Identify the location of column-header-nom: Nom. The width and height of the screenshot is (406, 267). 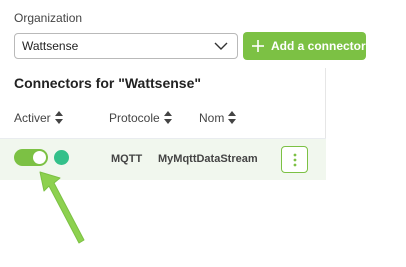
(218, 118).